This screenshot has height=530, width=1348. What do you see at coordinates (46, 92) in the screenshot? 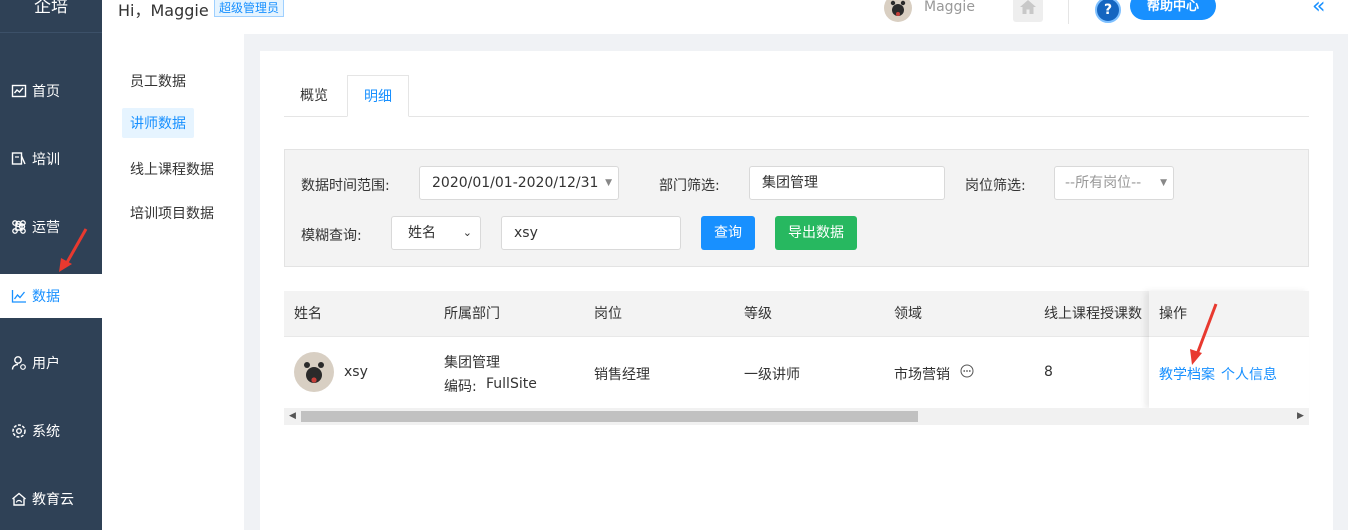
I see `nav-item-label: 首页` at bounding box center [46, 92].